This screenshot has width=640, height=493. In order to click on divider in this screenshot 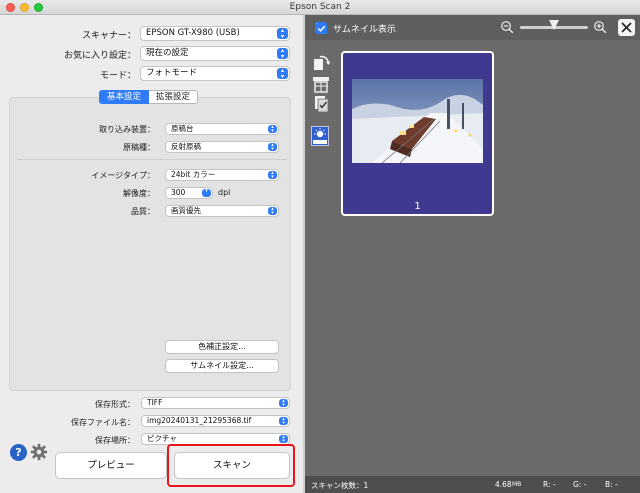, I will do `click(152, 159)`.